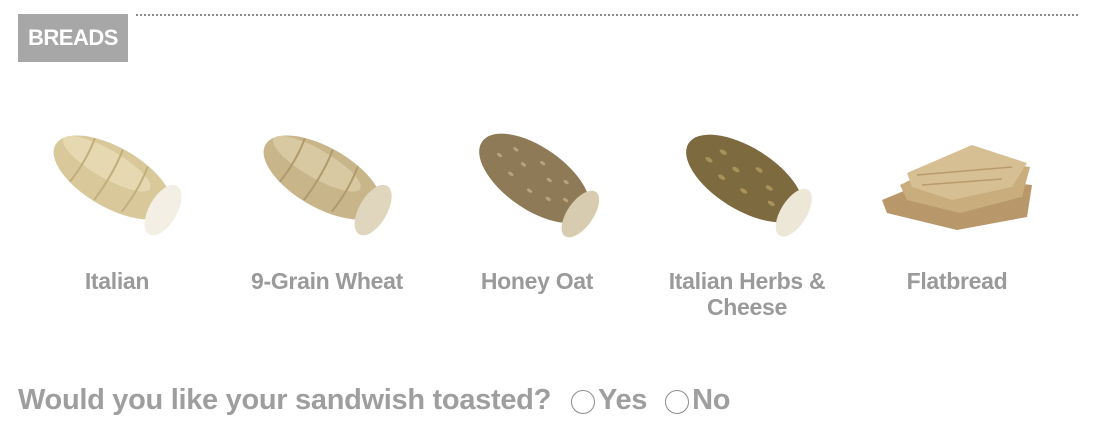  Describe the element at coordinates (747, 294) in the screenshot. I see `bread-label-italian-herbs-cheese: Italian Herbs & Cheese` at that location.